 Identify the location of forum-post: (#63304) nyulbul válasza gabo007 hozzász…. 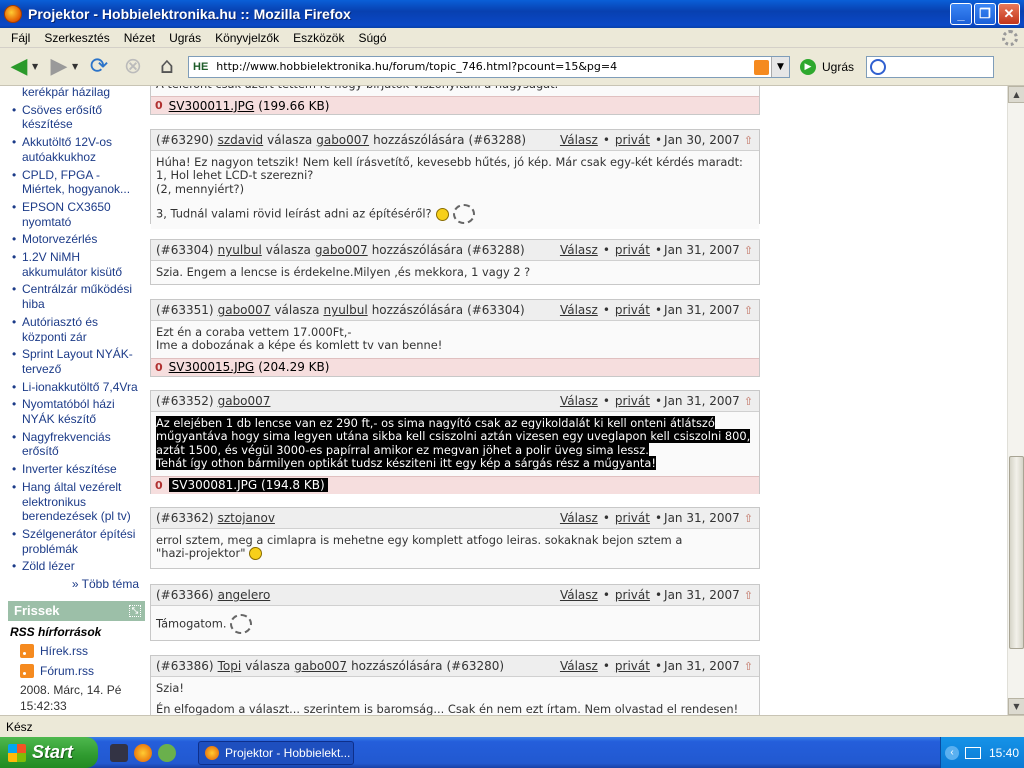
(455, 262).